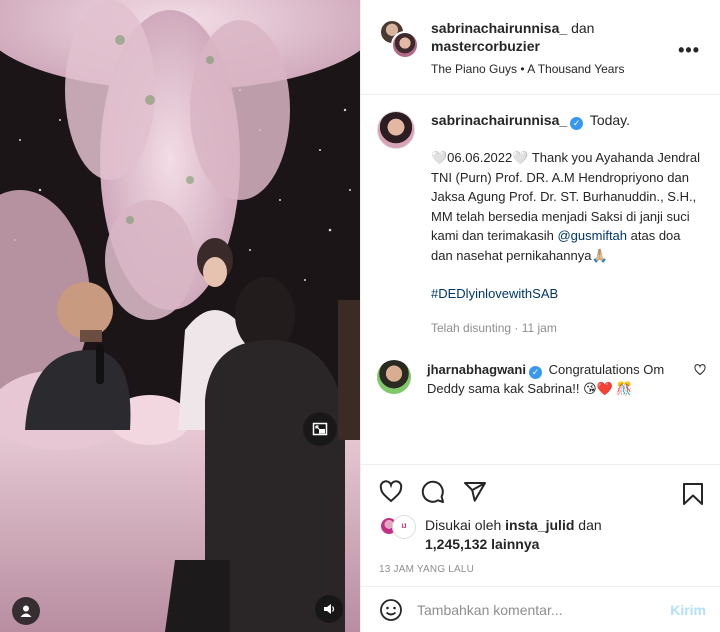 The height and width of the screenshot is (632, 720). I want to click on commenter-username-link: jharnabhagwani, so click(476, 369).